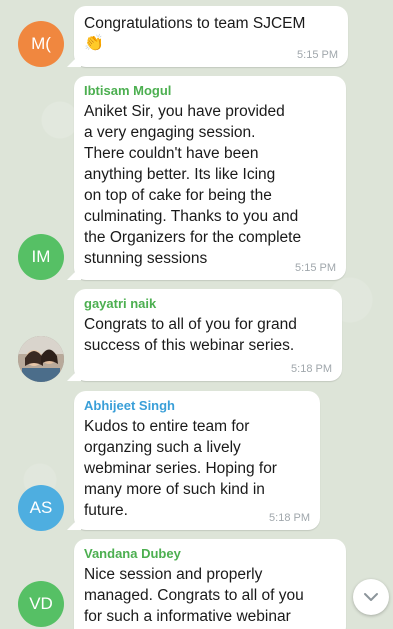 The height and width of the screenshot is (629, 393). What do you see at coordinates (210, 553) in the screenshot?
I see `sender-name: Vandana Dubey` at bounding box center [210, 553].